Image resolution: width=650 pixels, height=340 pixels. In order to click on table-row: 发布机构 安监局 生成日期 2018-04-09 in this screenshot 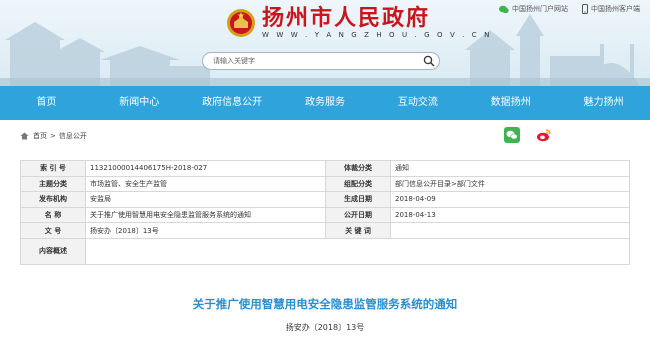, I will do `click(325, 199)`.